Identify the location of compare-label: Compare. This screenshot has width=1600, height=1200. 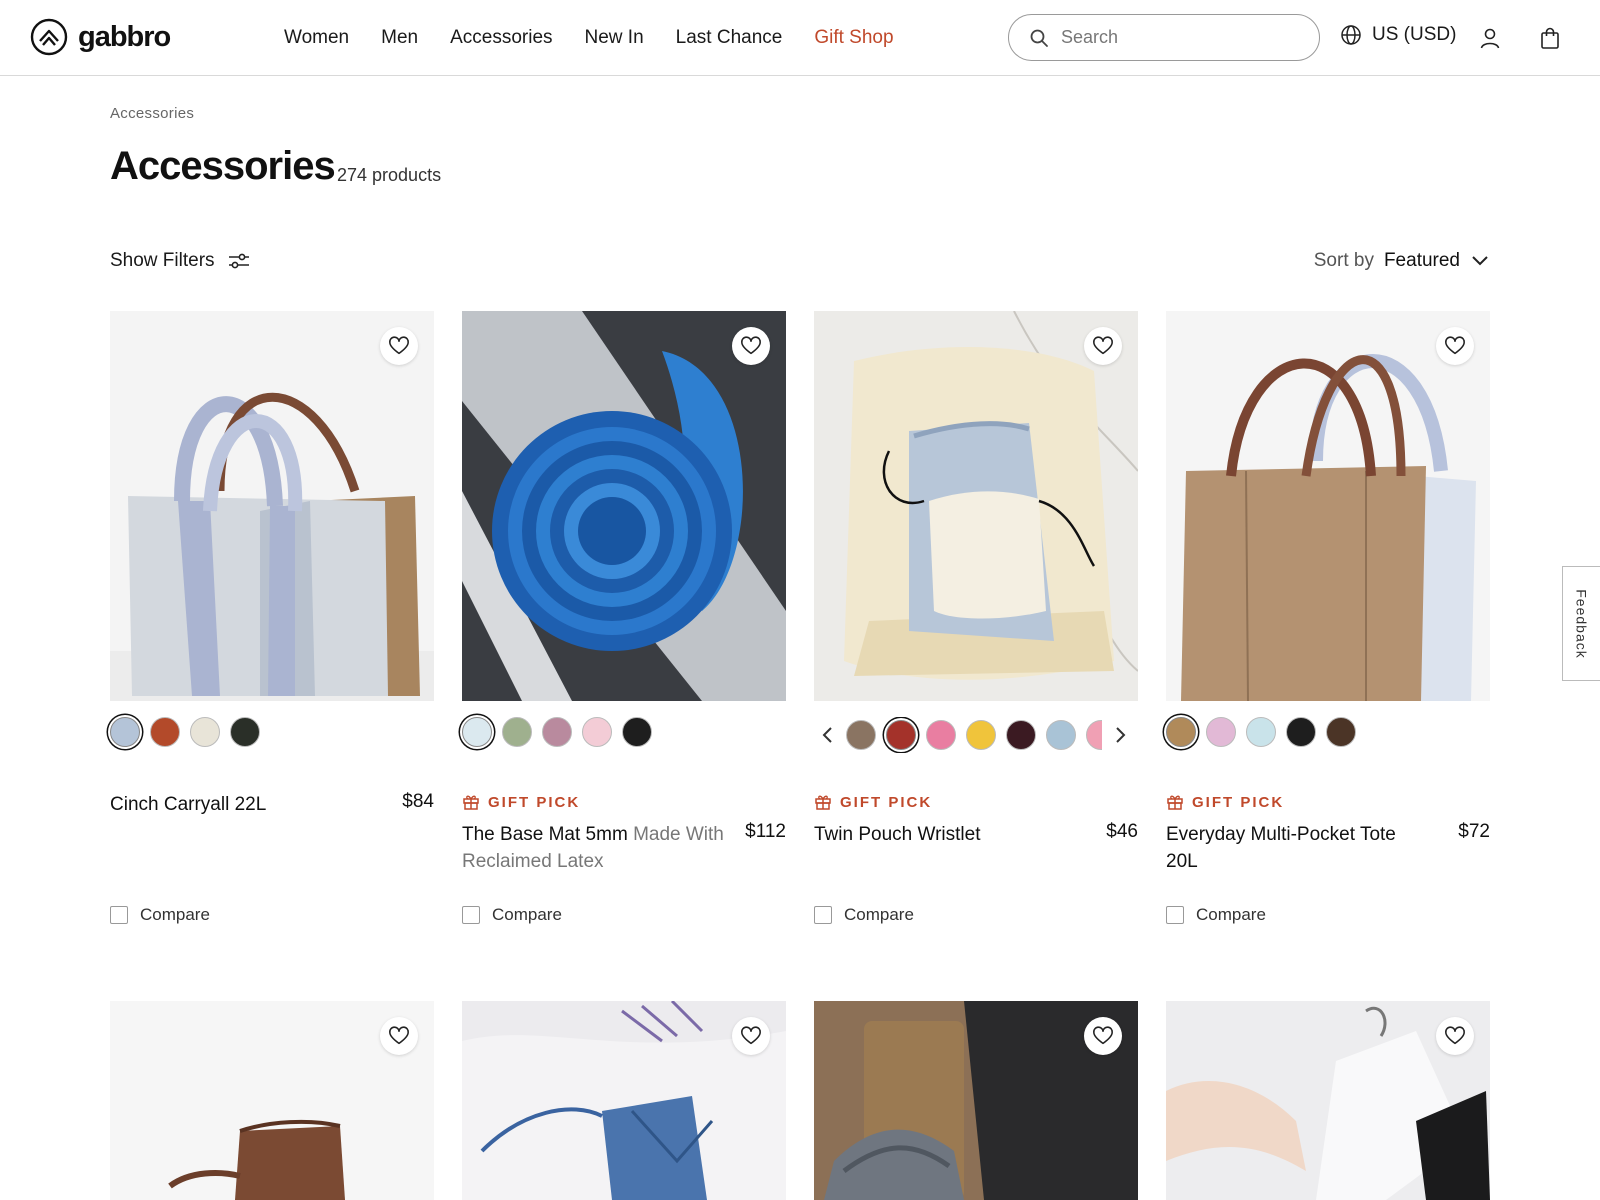
(175, 914).